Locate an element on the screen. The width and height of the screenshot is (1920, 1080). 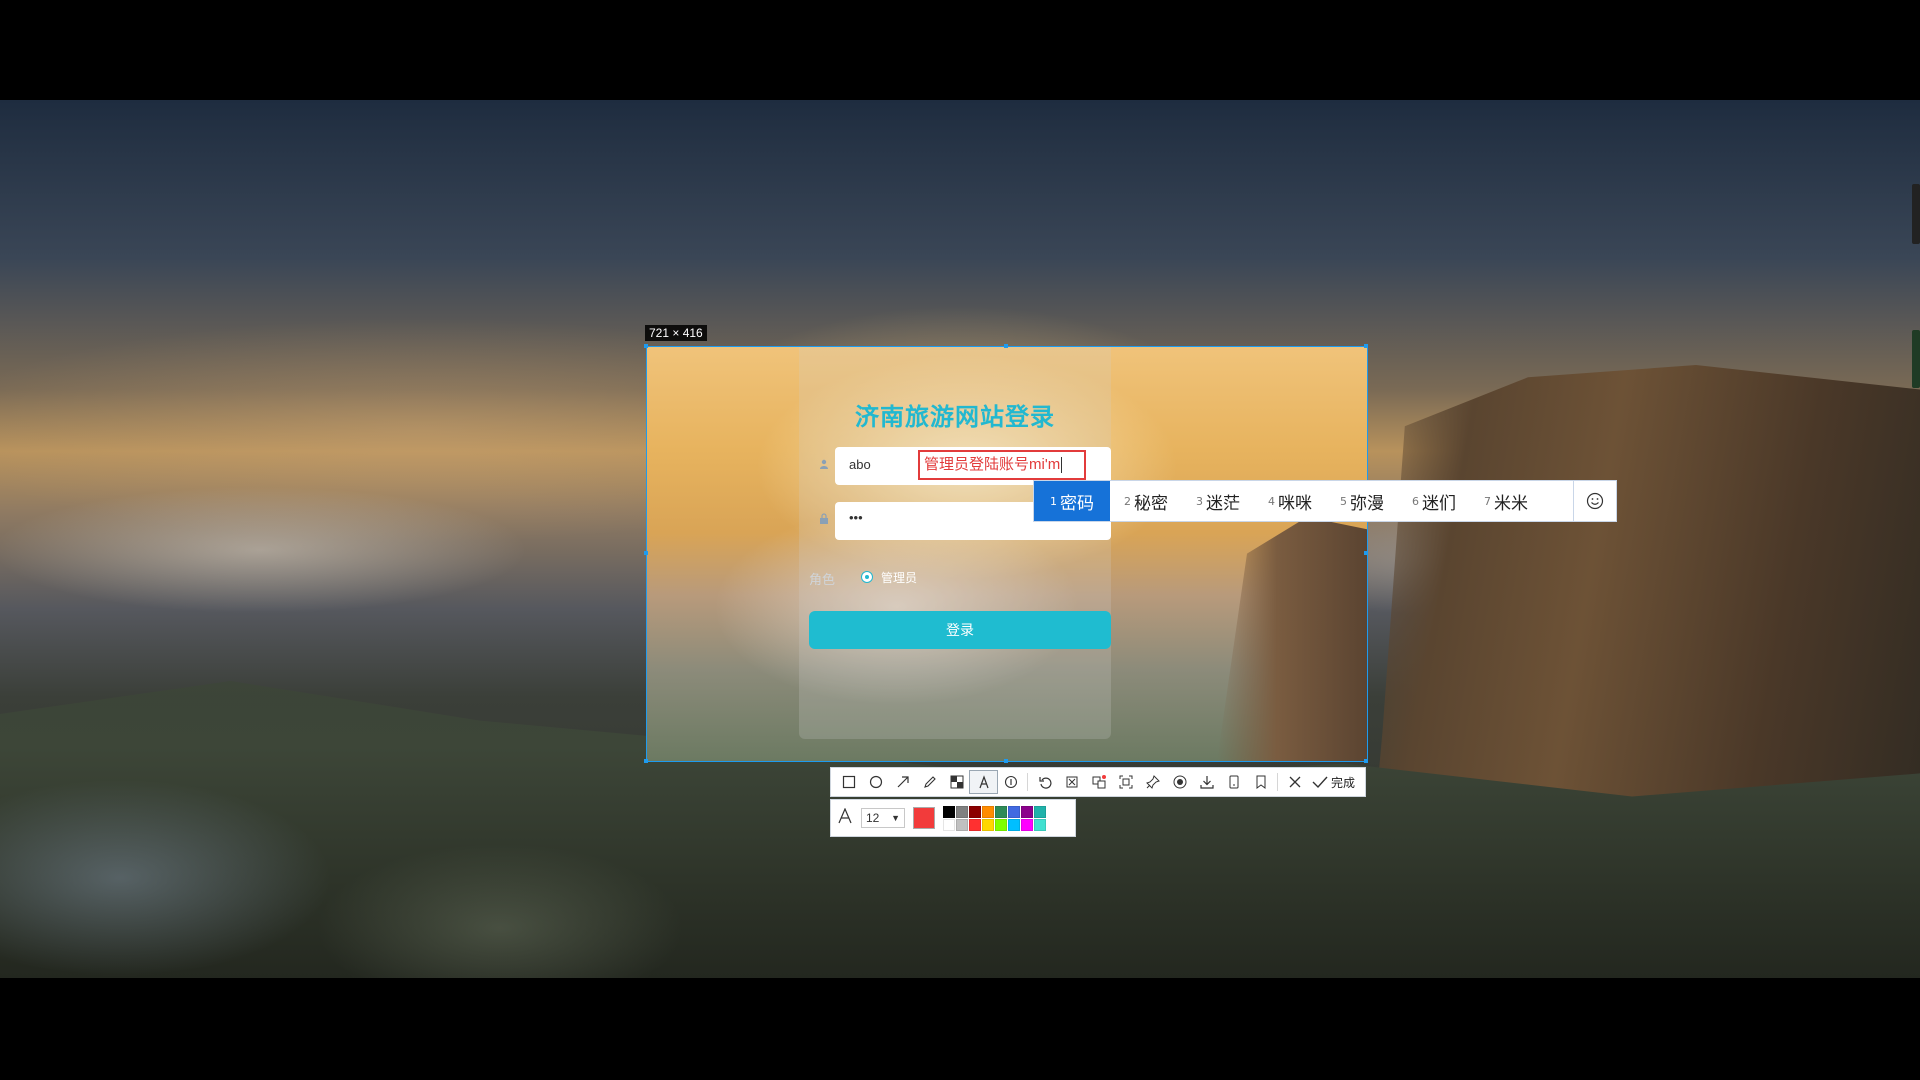
scroll-rail-bottom is located at coordinates (1916, 359).